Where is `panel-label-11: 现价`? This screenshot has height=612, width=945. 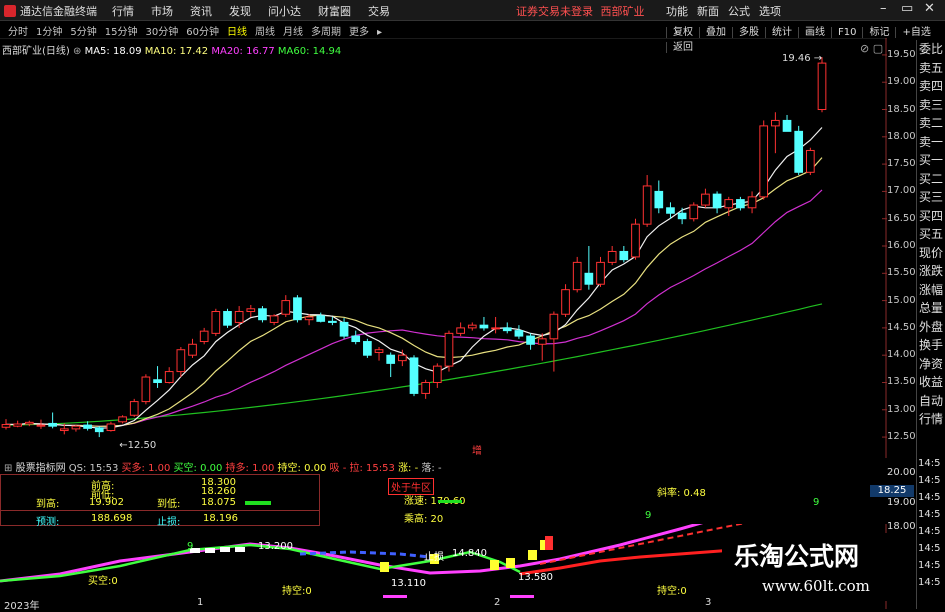 panel-label-11: 现价 is located at coordinates (931, 252).